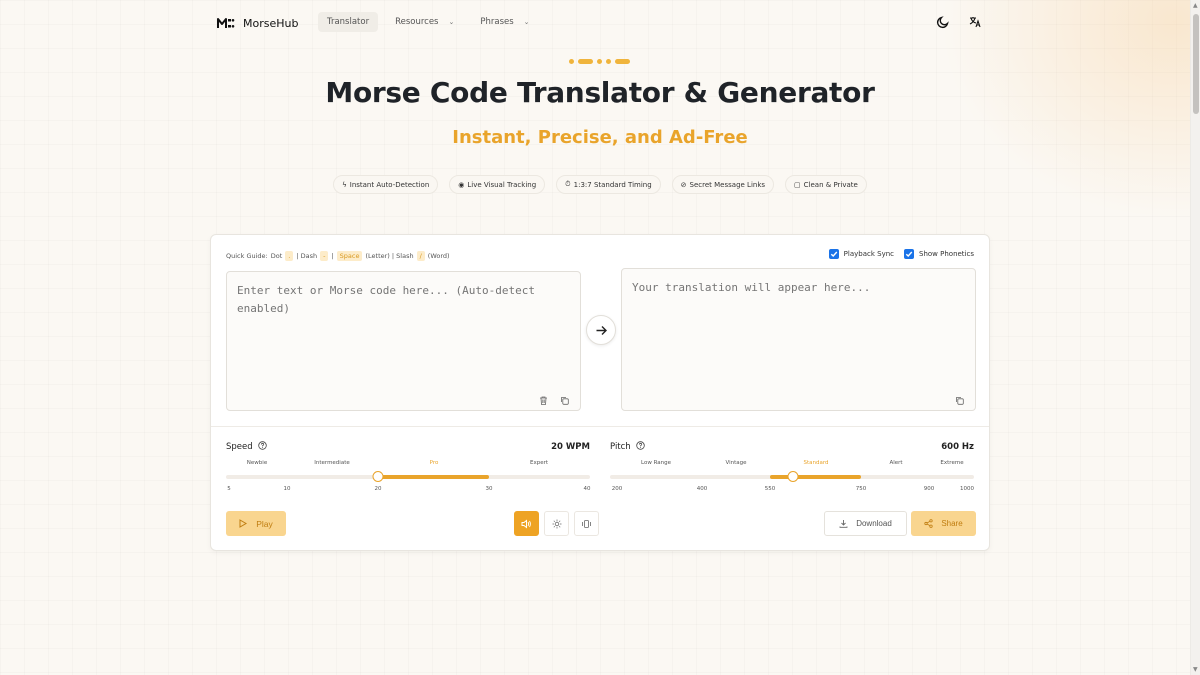 The image size is (1200, 675). I want to click on play-button: Play, so click(256, 523).